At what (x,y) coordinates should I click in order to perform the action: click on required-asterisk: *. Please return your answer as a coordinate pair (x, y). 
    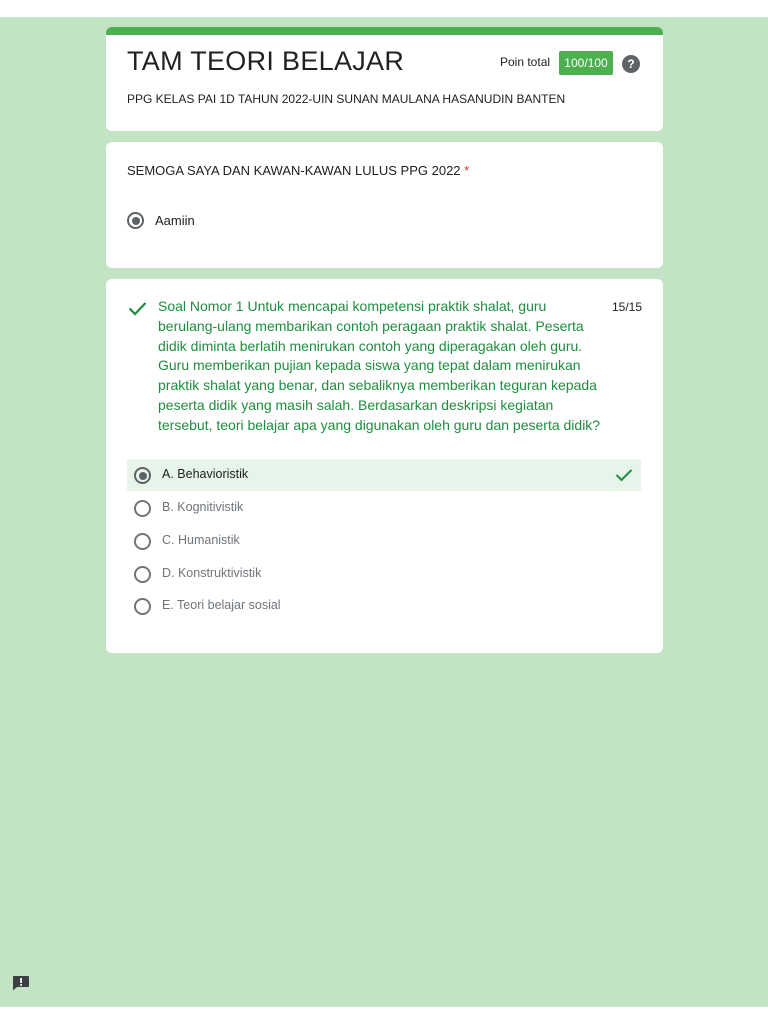
    Looking at the image, I should click on (467, 170).